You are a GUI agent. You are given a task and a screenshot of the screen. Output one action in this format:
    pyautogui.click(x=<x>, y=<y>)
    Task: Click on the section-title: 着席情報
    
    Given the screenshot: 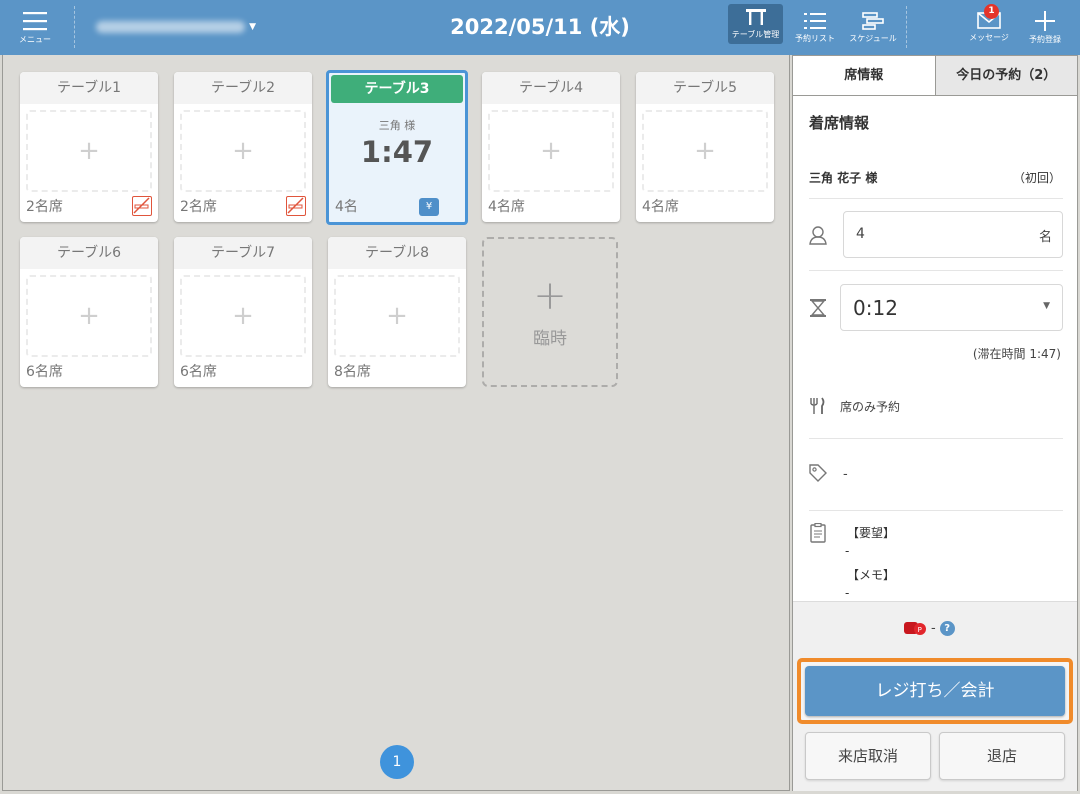 What is the action you would take?
    pyautogui.click(x=839, y=123)
    